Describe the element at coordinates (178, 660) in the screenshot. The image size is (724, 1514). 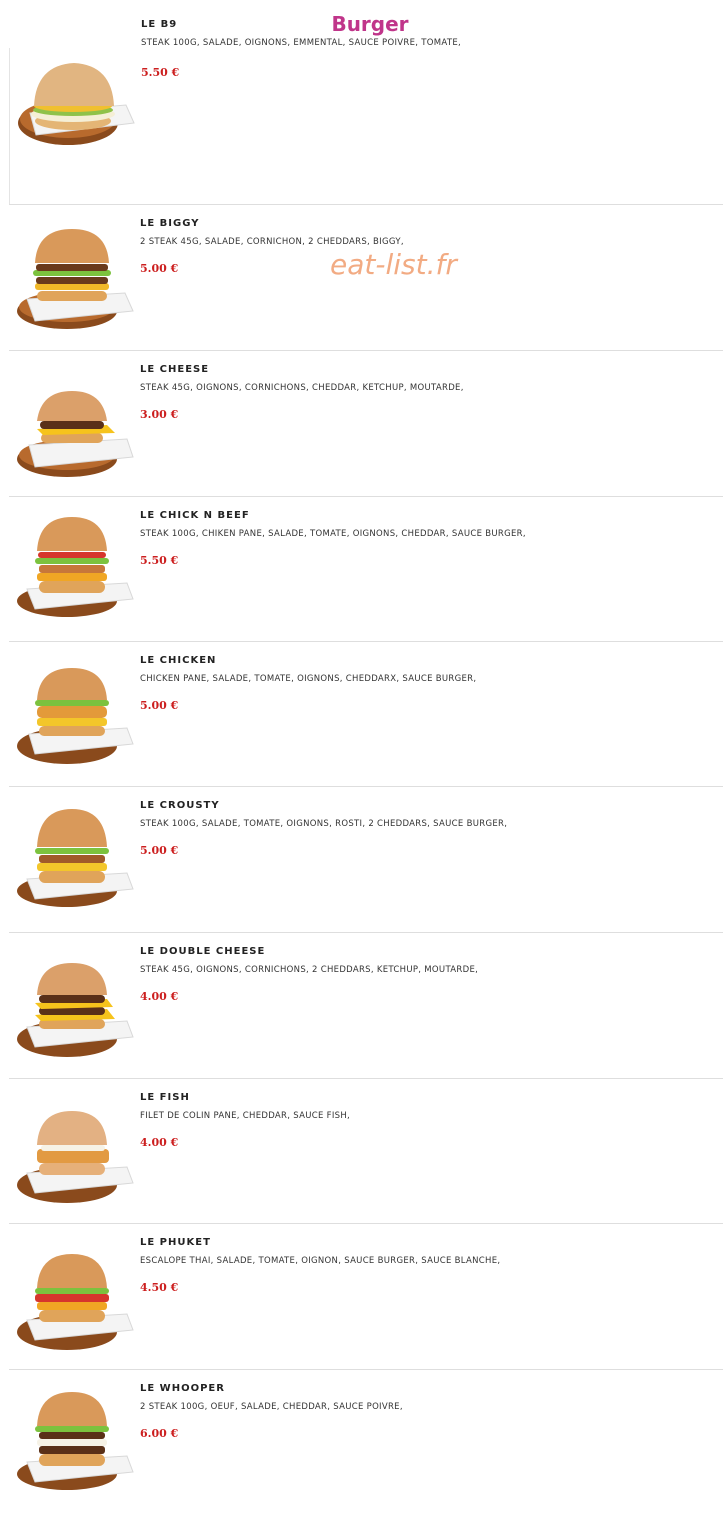
I see `item-name: LE CHICKEN` at that location.